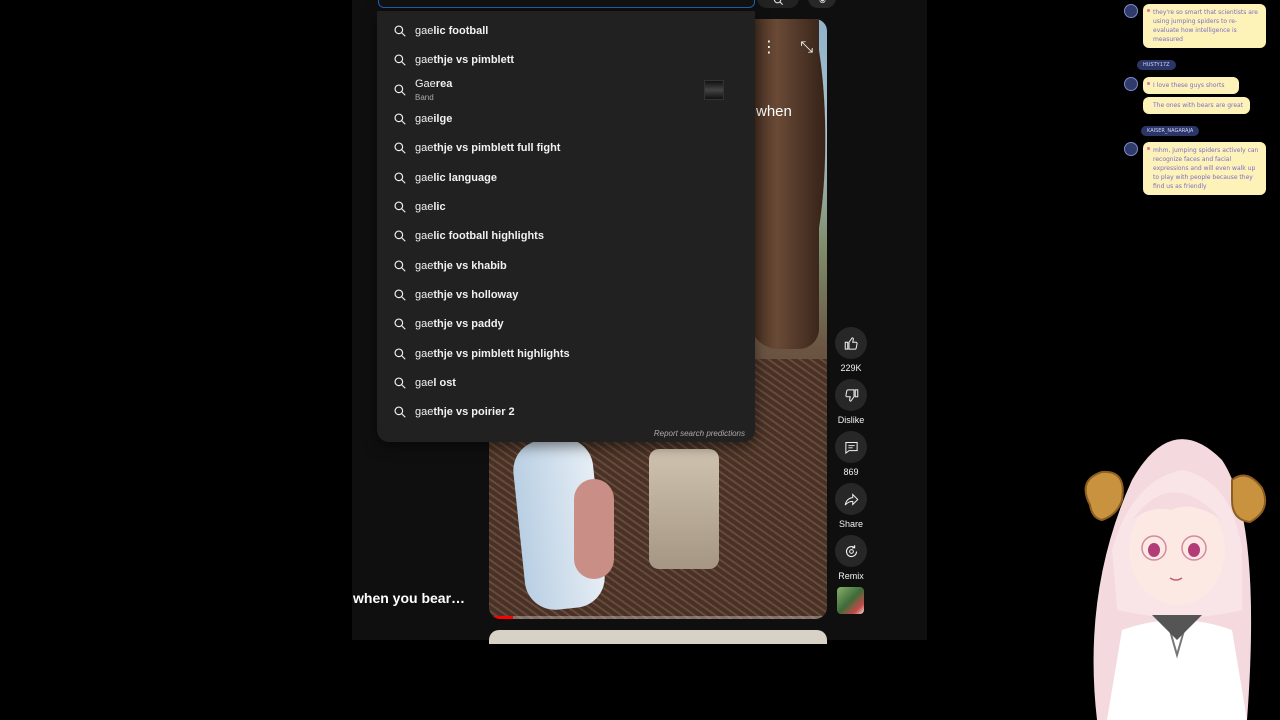 The image size is (1280, 720). I want to click on search-suggestion-text: gael ost, so click(435, 383).